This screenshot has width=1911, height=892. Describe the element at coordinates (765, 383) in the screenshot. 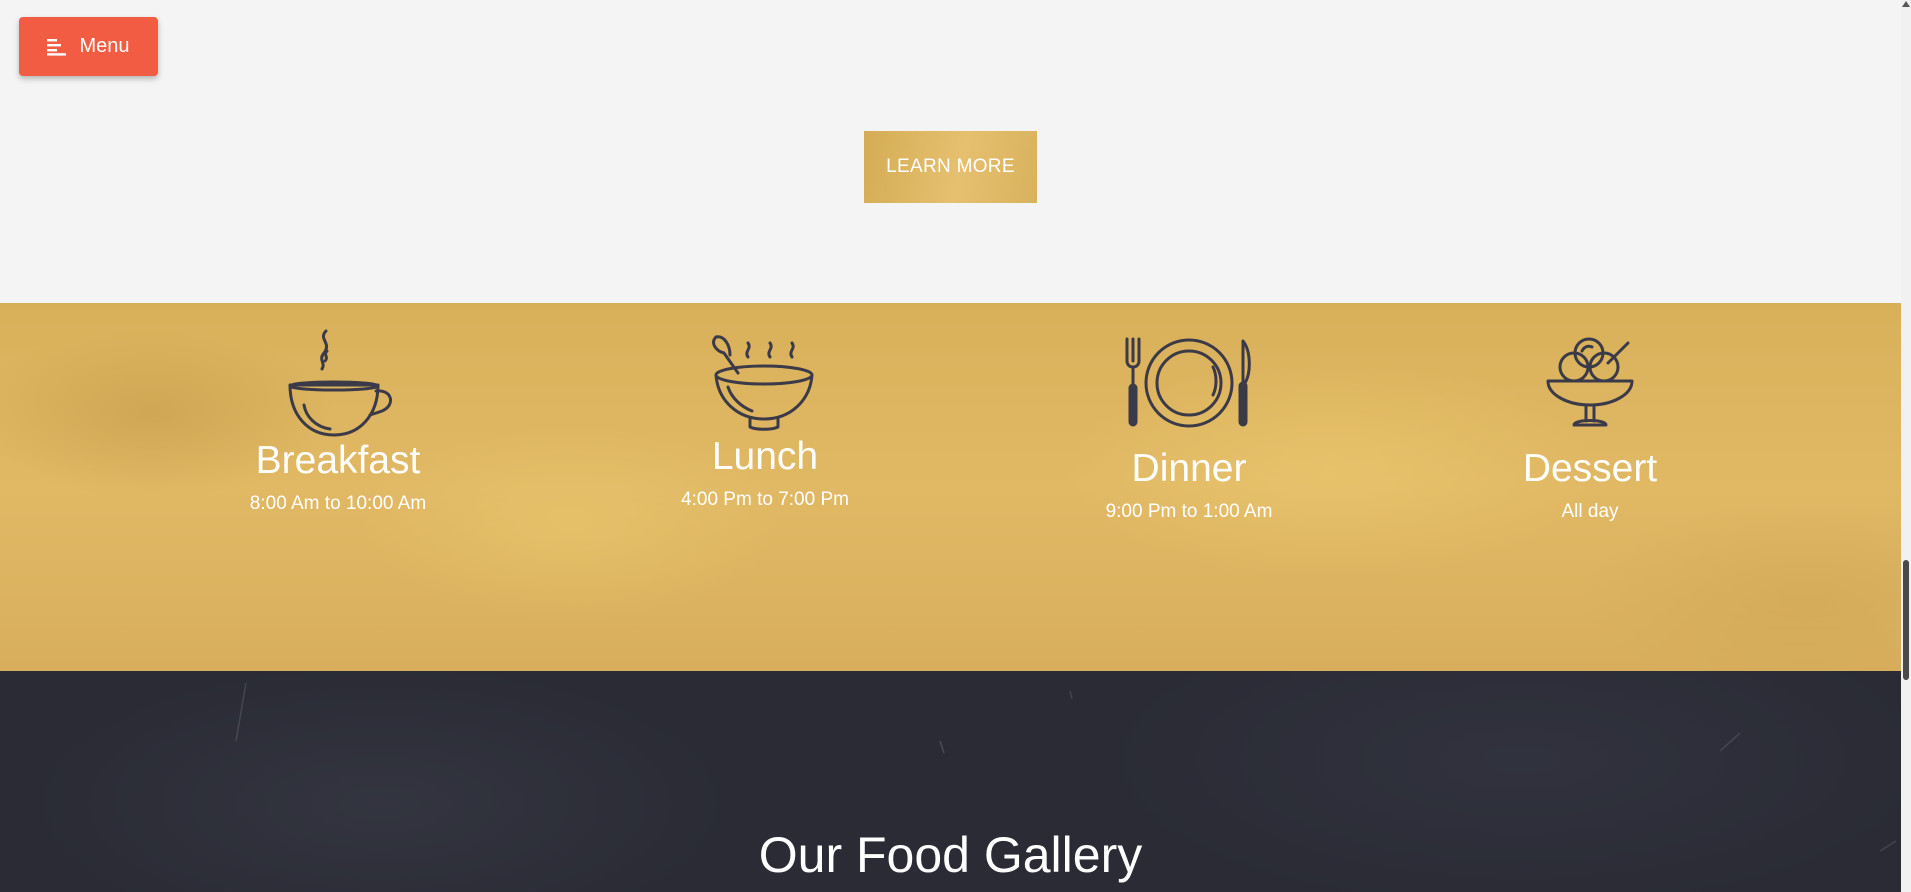

I see `soup-bowl-icon` at that location.